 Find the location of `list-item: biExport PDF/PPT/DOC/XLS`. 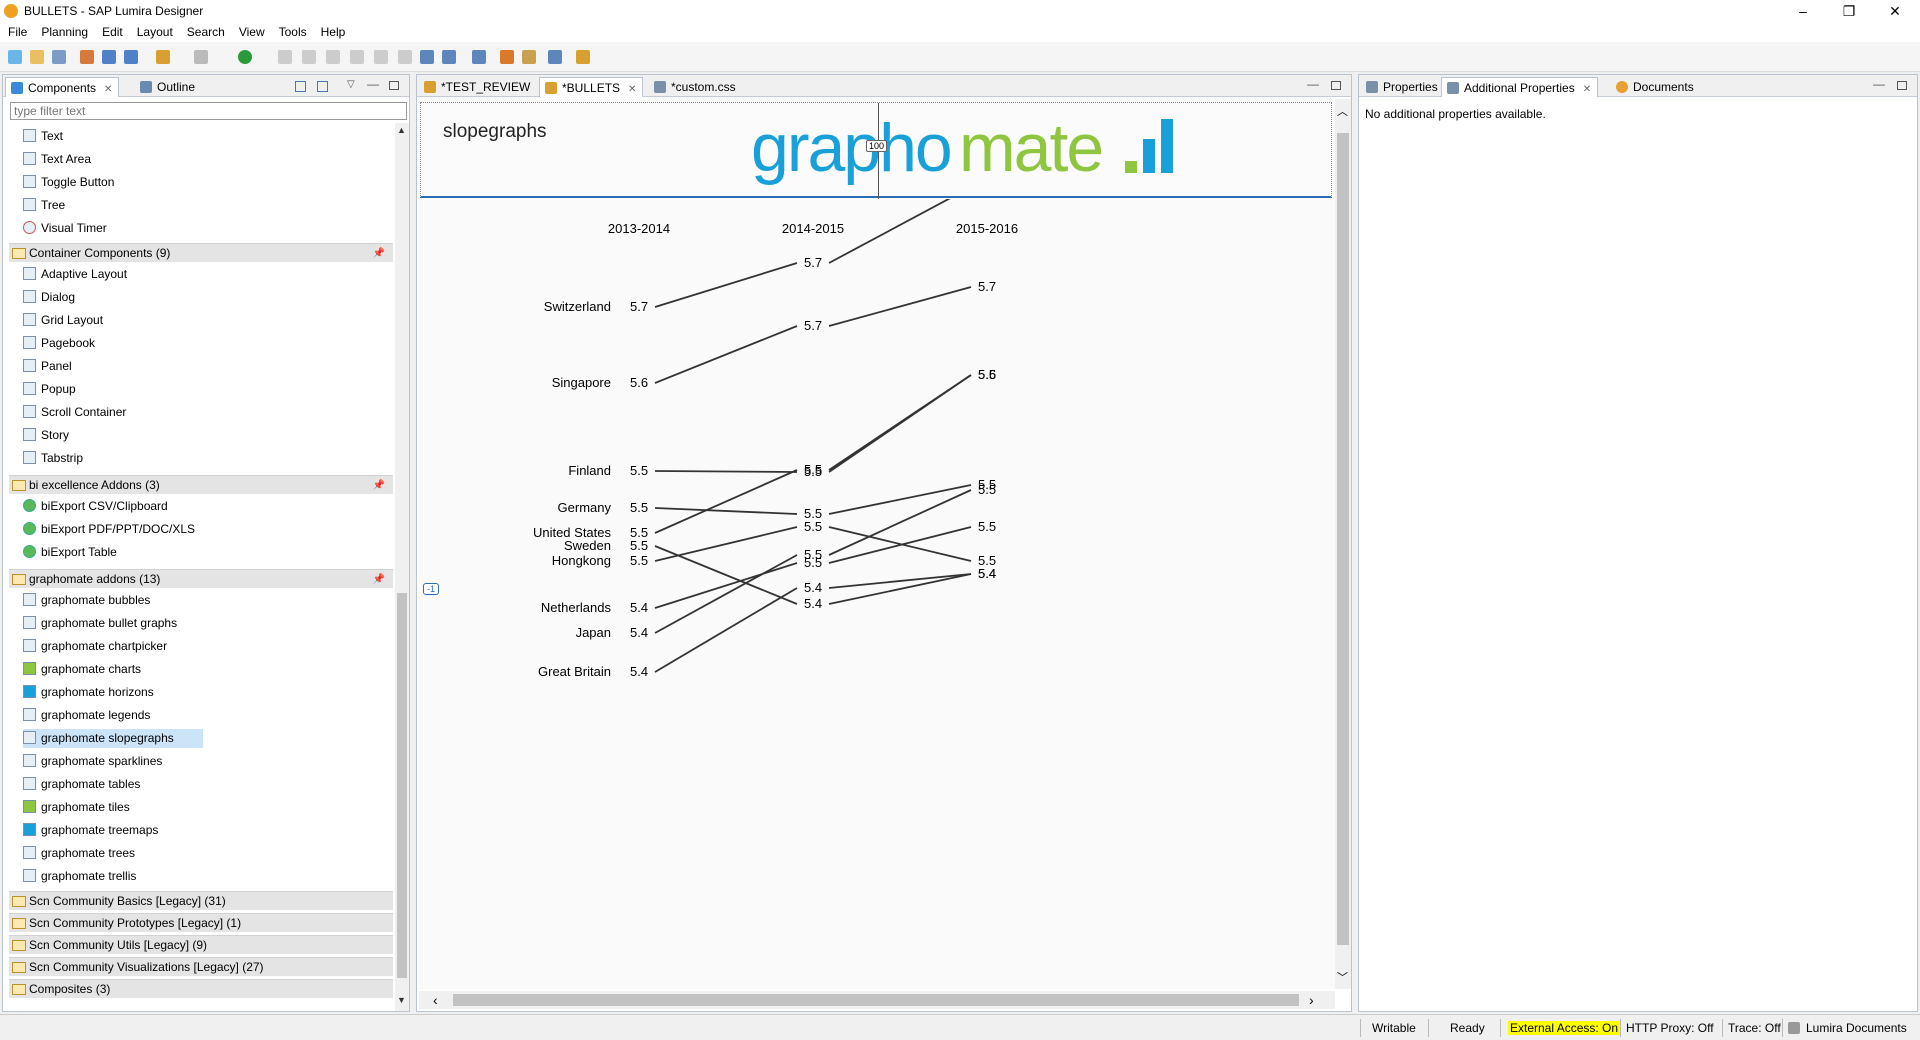

list-item: biExport PDF/PPT/DOC/XLS is located at coordinates (109, 529).